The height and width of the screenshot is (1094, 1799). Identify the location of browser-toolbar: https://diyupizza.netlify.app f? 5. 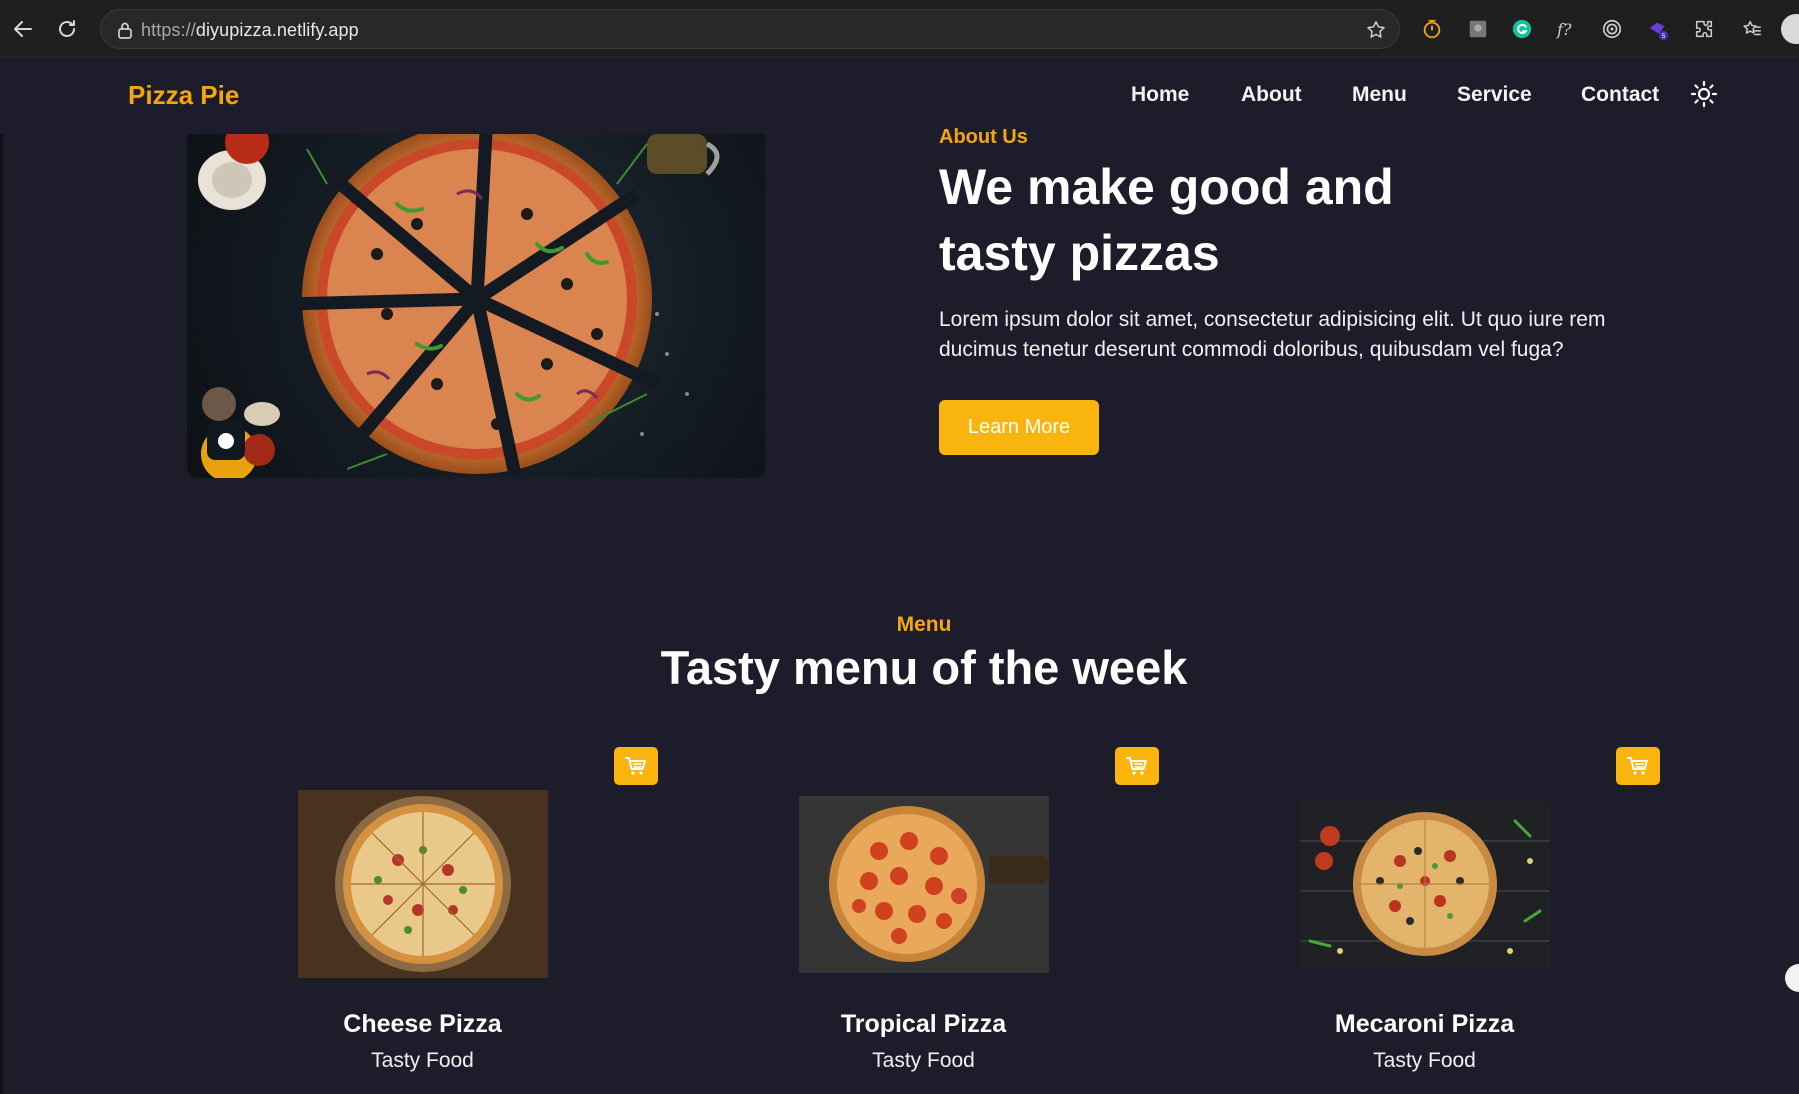
(899, 29).